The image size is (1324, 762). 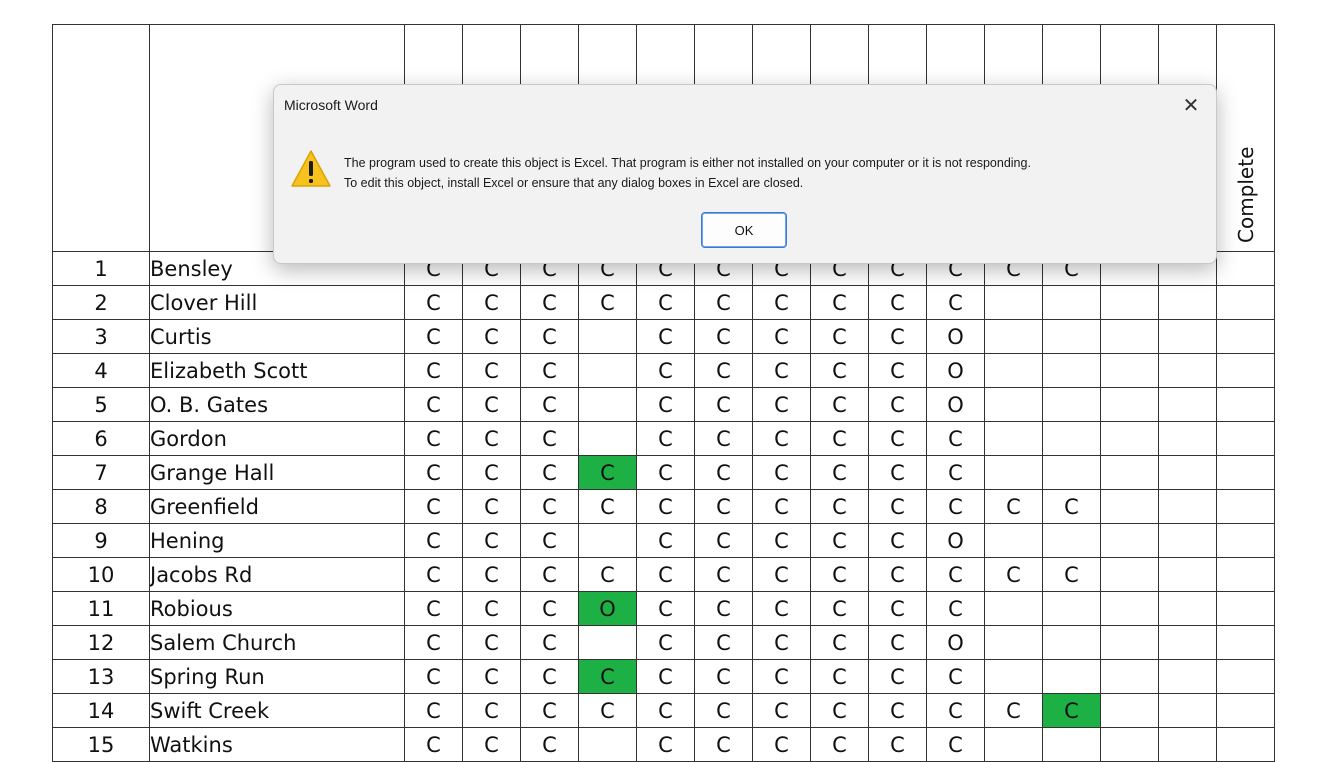 What do you see at coordinates (663, 676) in the screenshot?
I see `table-row: 13 Spring Run C C C C C C C C C C` at bounding box center [663, 676].